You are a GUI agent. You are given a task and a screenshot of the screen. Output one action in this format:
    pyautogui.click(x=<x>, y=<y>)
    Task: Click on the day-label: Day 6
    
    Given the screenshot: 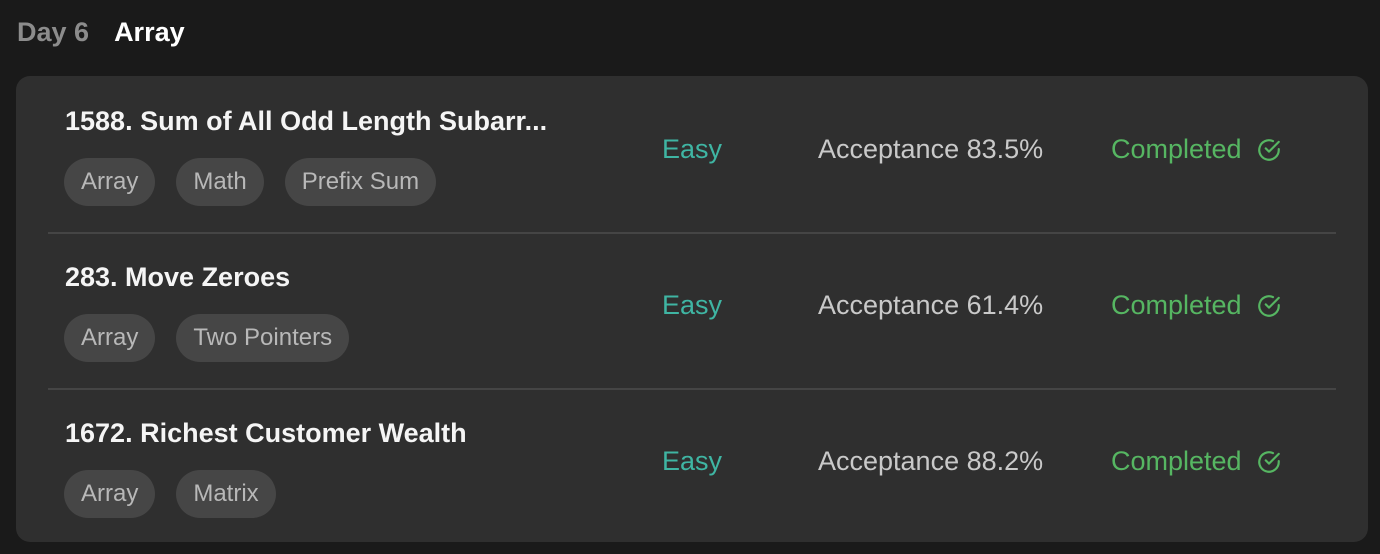 What is the action you would take?
    pyautogui.click(x=53, y=31)
    